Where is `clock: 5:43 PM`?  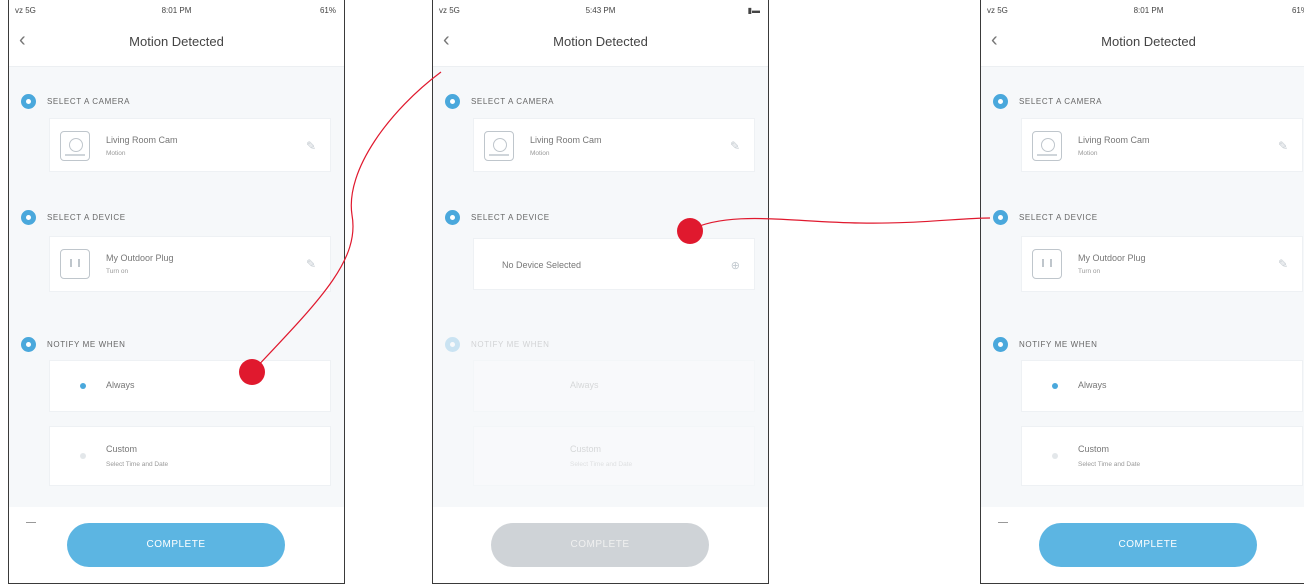
clock: 5:43 PM is located at coordinates (600, 10).